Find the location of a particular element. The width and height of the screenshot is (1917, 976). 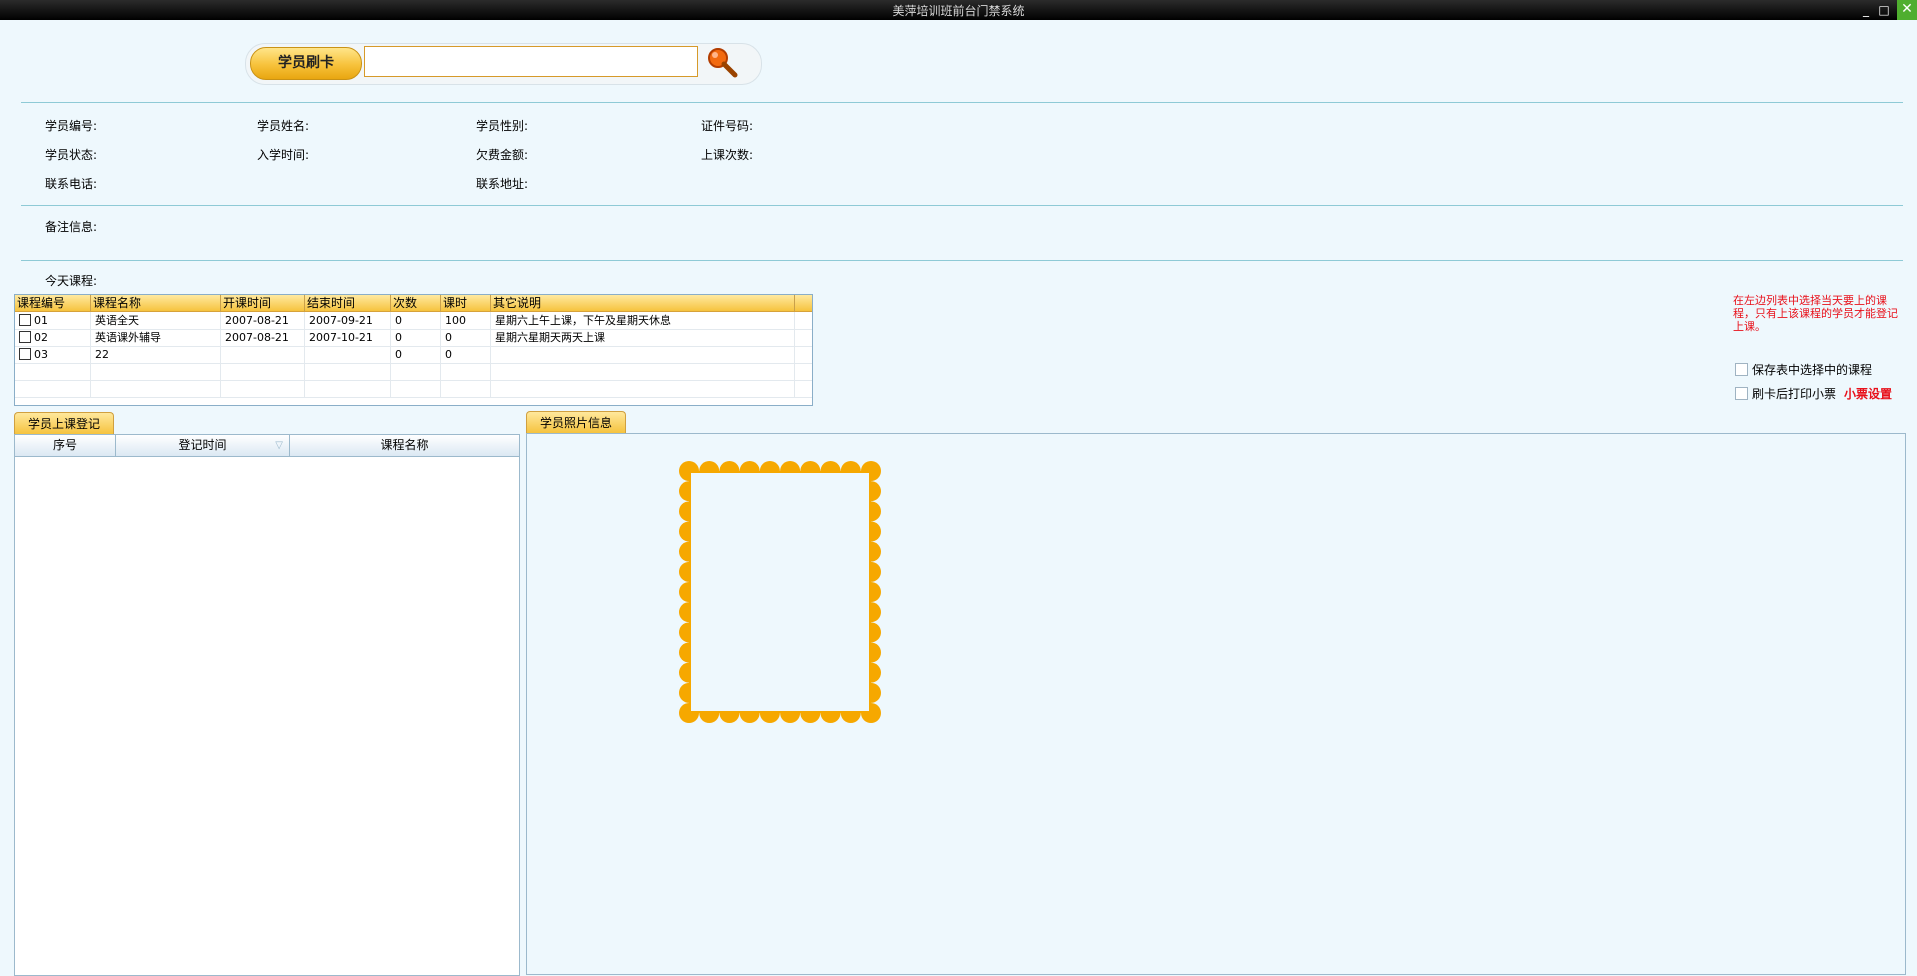

minimize-icon: _ is located at coordinates (1866, 10).